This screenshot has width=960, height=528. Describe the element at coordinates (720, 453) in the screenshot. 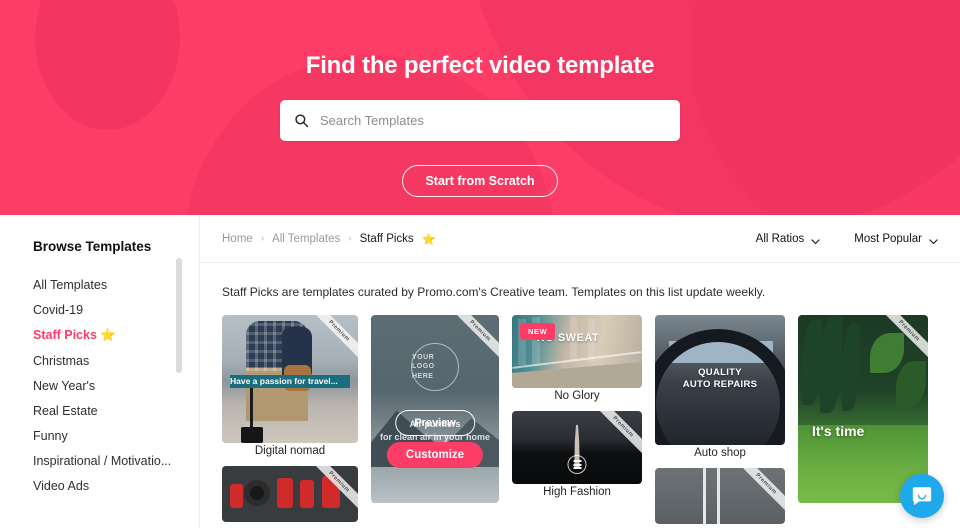

I see `template-card-label: Auto shop` at that location.